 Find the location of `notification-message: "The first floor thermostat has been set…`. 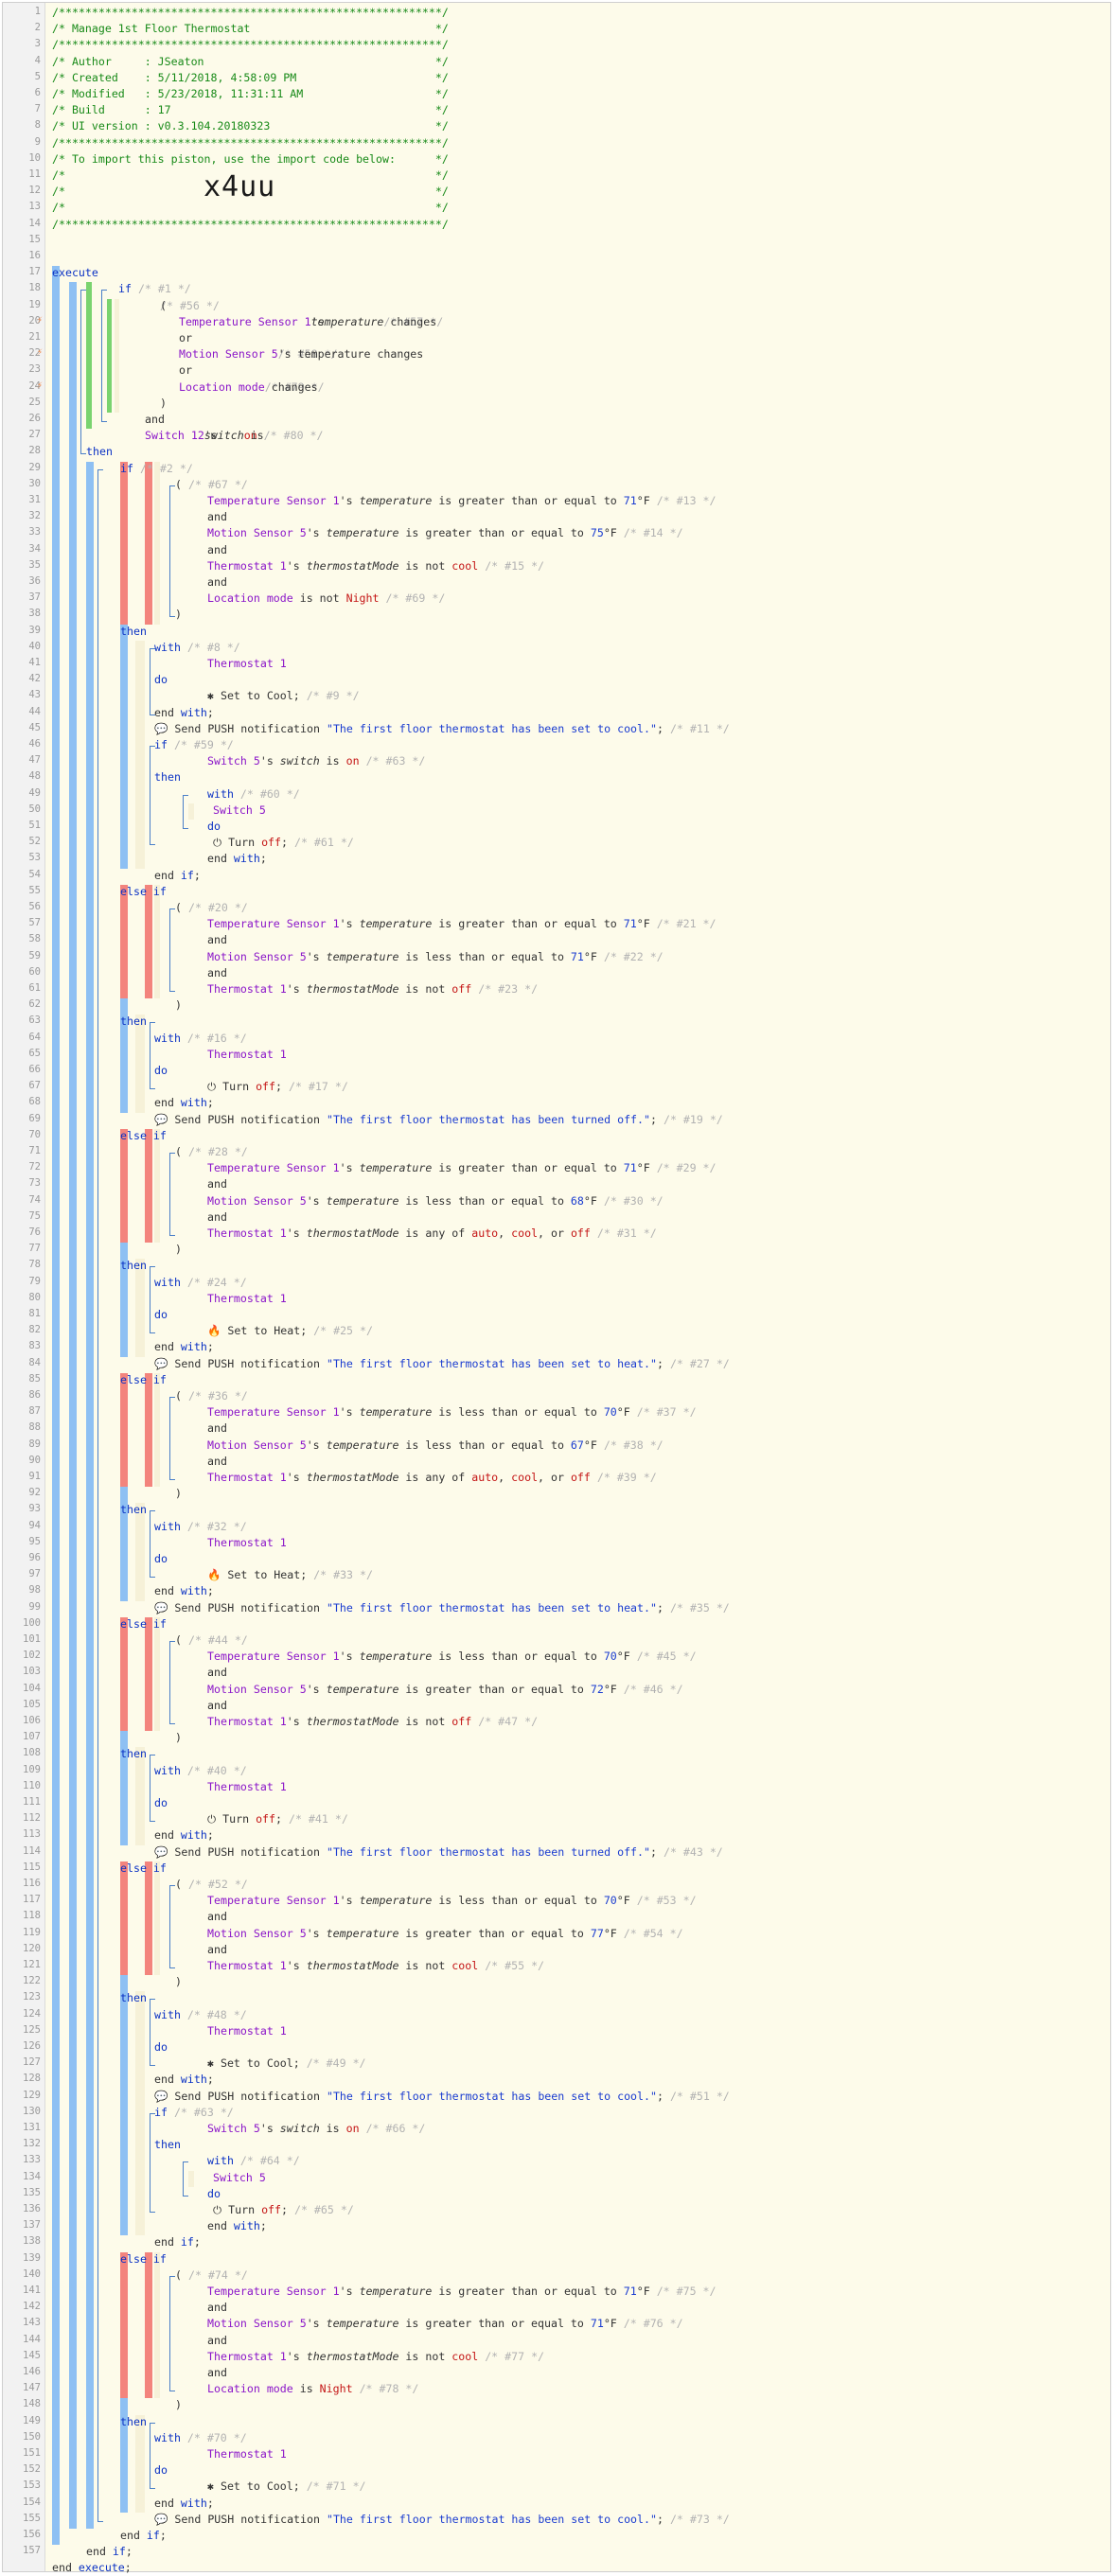

notification-message: "The first floor thermostat has been set… is located at coordinates (491, 2519).